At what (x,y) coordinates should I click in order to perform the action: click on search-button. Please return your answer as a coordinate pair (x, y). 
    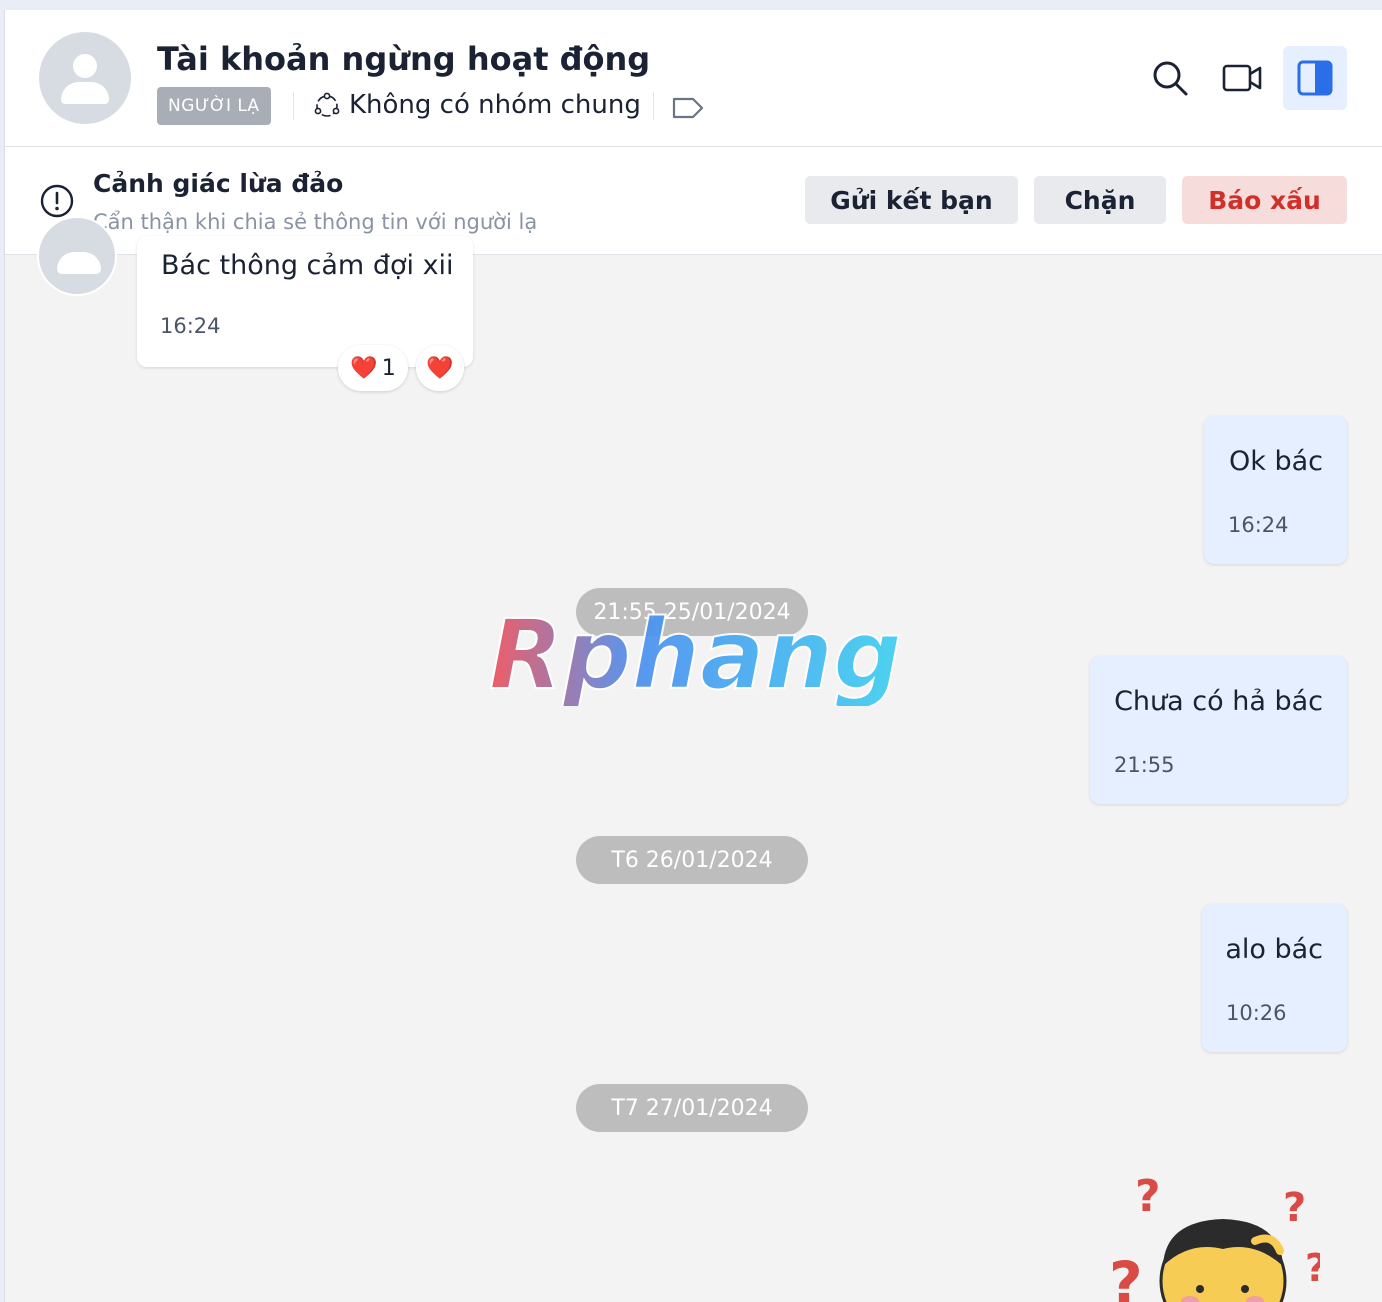
    Looking at the image, I should click on (1170, 78).